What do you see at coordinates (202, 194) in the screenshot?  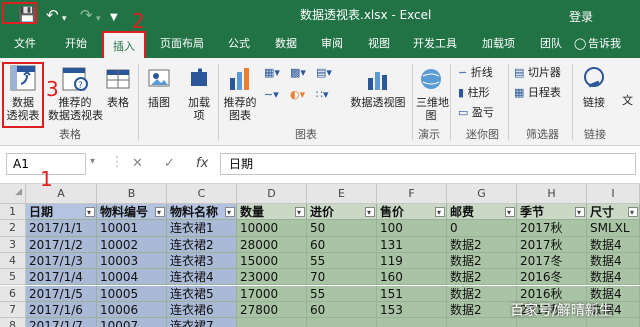 I see `column-header-c: C` at bounding box center [202, 194].